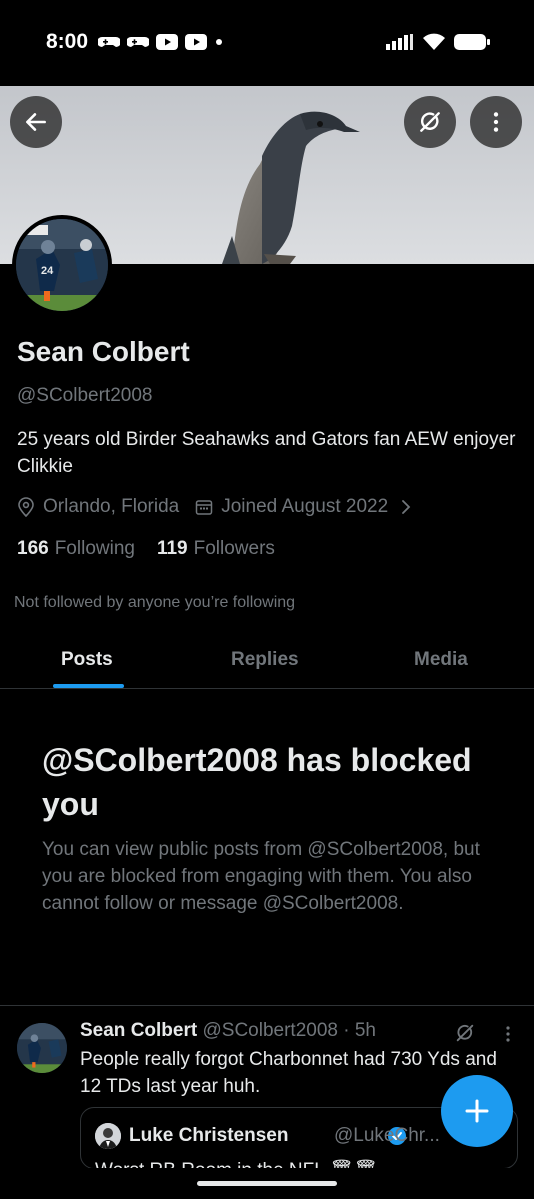 The image size is (534, 1199). What do you see at coordinates (219, 42) in the screenshot?
I see `dot-icon` at bounding box center [219, 42].